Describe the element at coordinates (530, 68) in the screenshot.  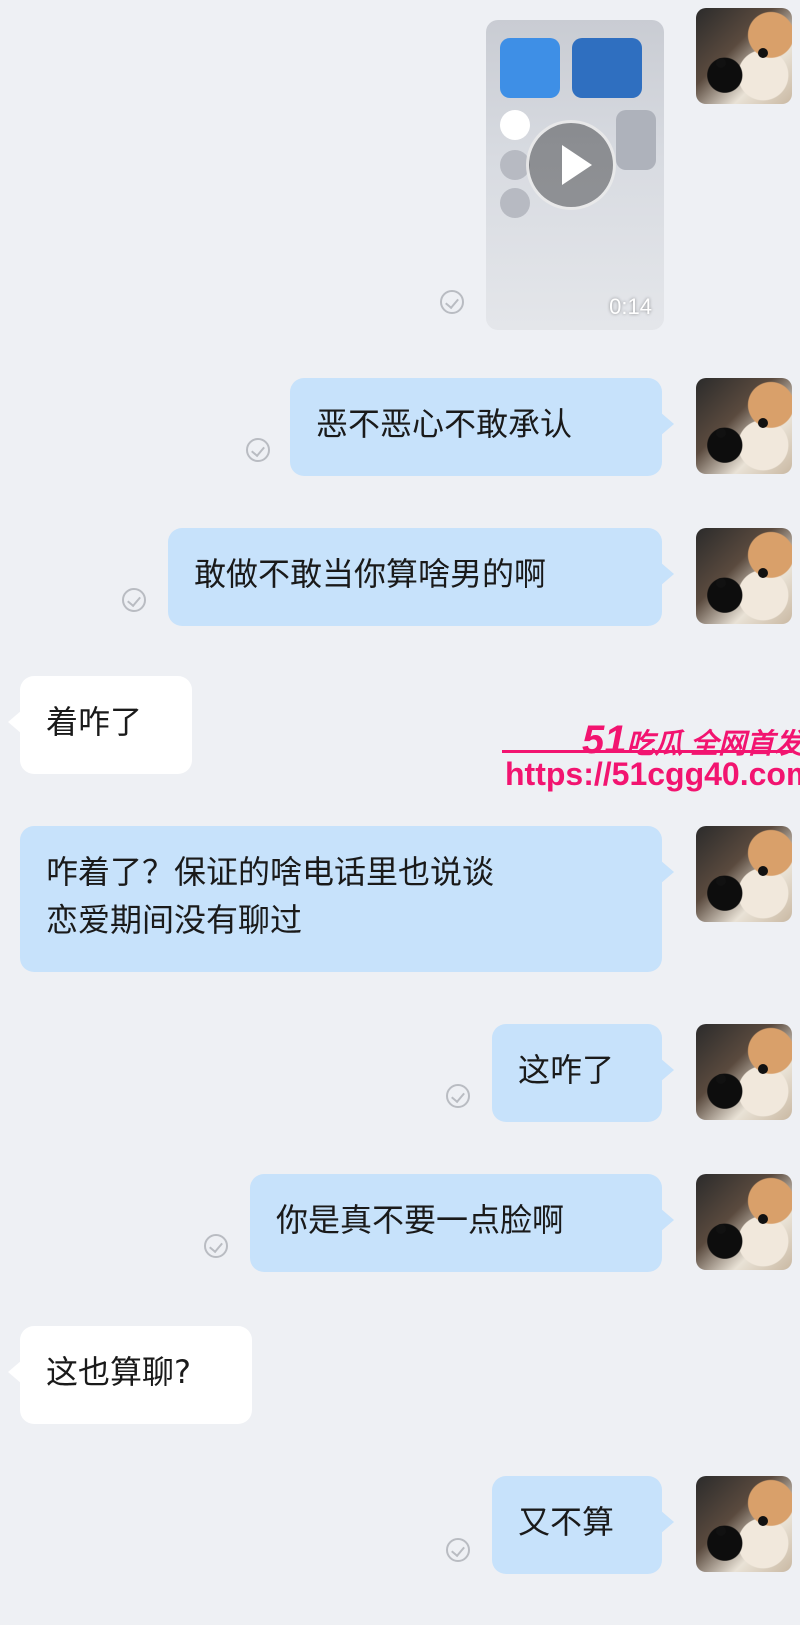
I see `control-tile-connectivity` at that location.